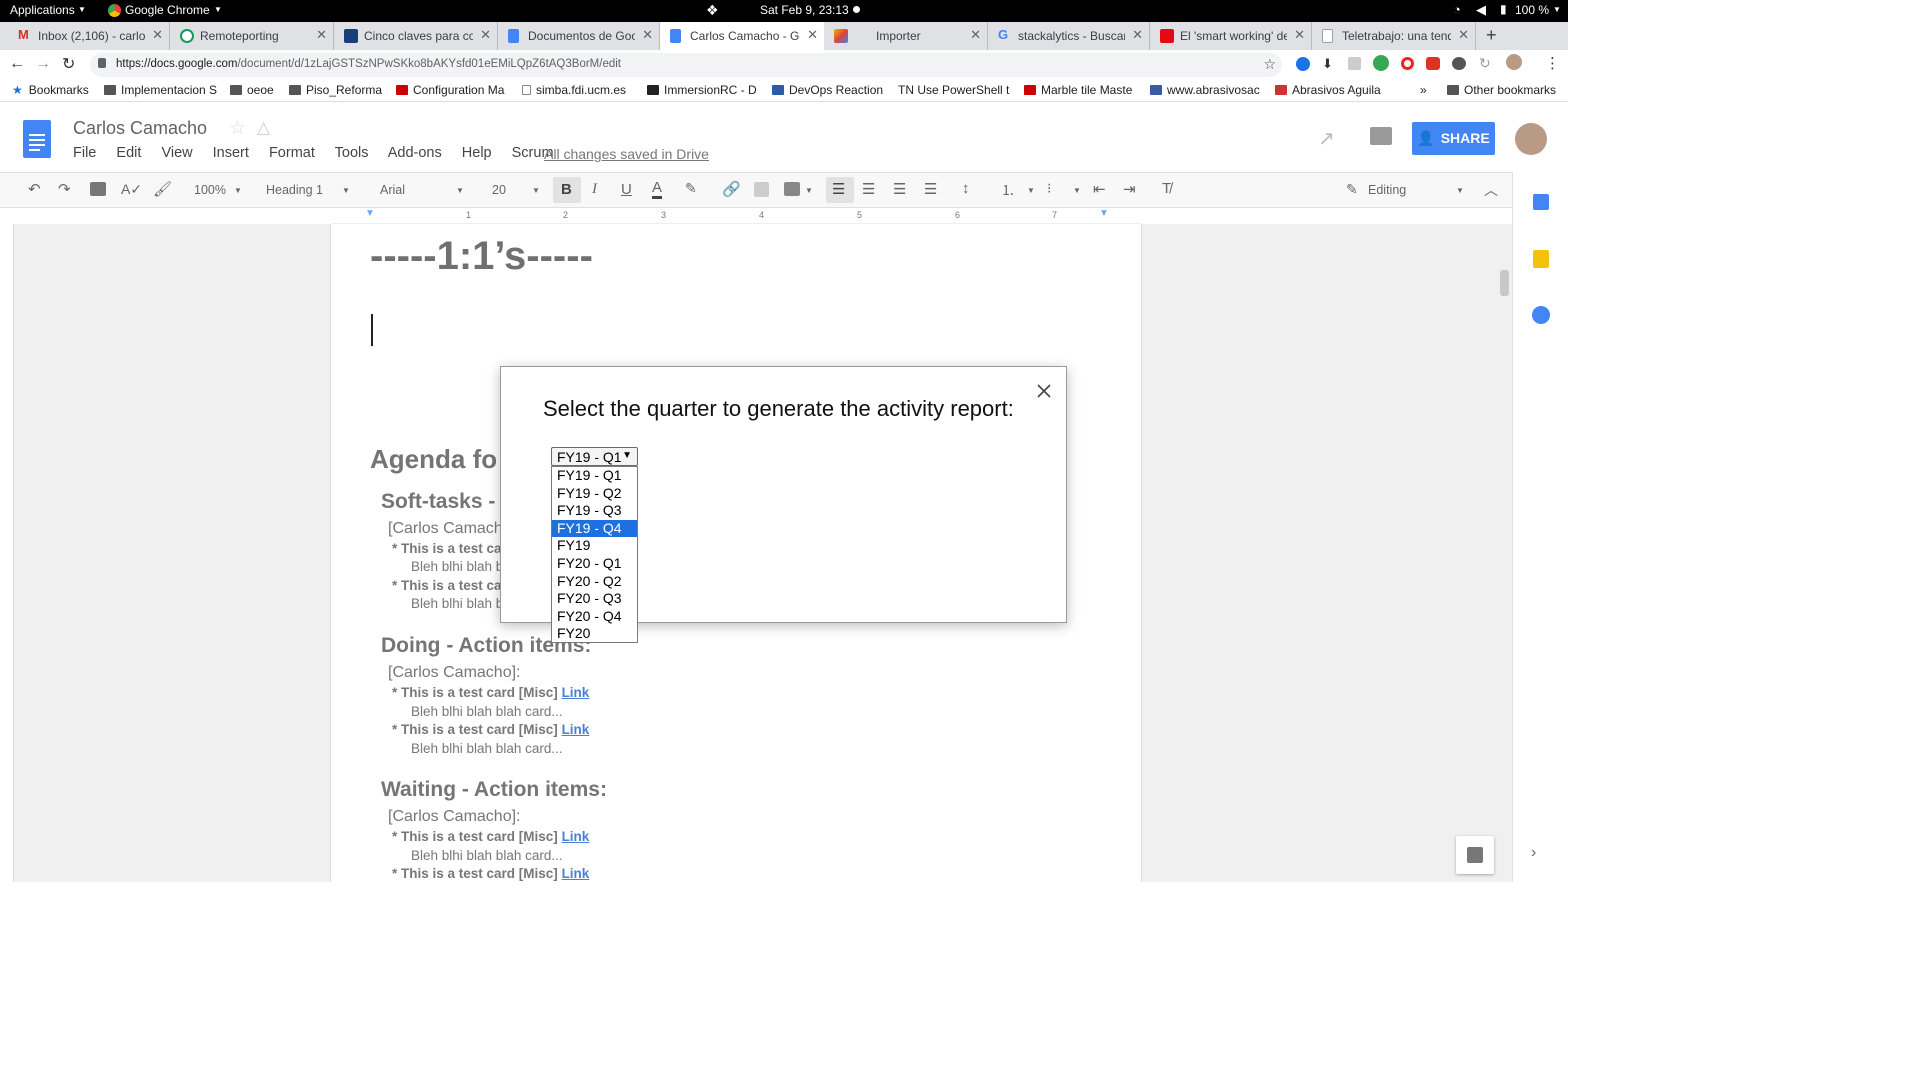 The width and height of the screenshot is (1920, 1080). Describe the element at coordinates (1328, 90) in the screenshot. I see `bookmark-item: Abrasivos Aguila` at that location.